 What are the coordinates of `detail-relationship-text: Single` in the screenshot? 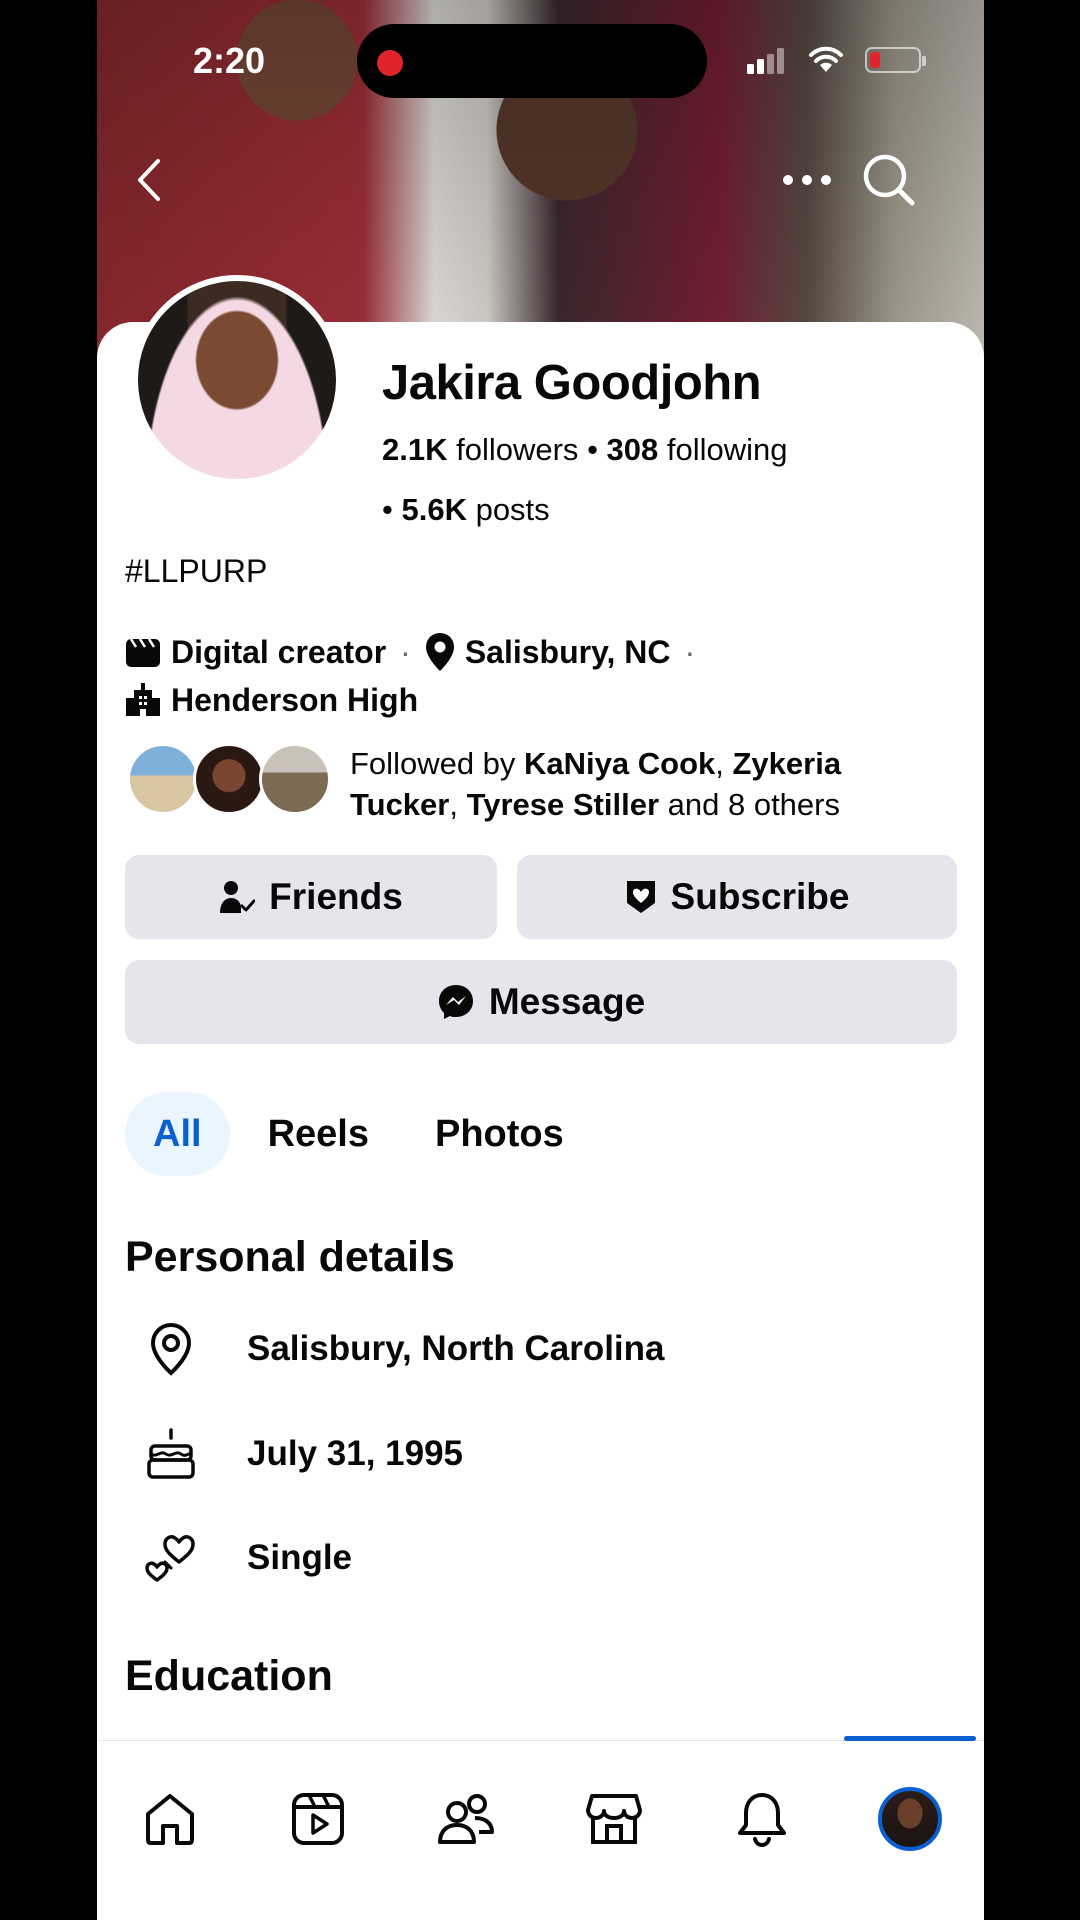 It's located at (300, 1557).